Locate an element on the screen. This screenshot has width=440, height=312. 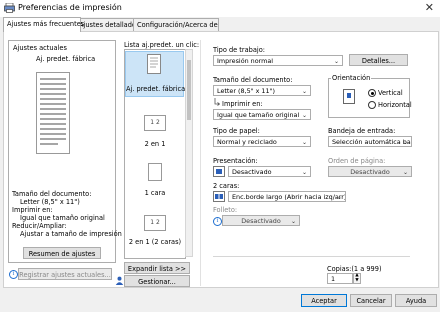
paper-type-select: Normal y reciclado ⌄ is located at coordinates (262, 141).